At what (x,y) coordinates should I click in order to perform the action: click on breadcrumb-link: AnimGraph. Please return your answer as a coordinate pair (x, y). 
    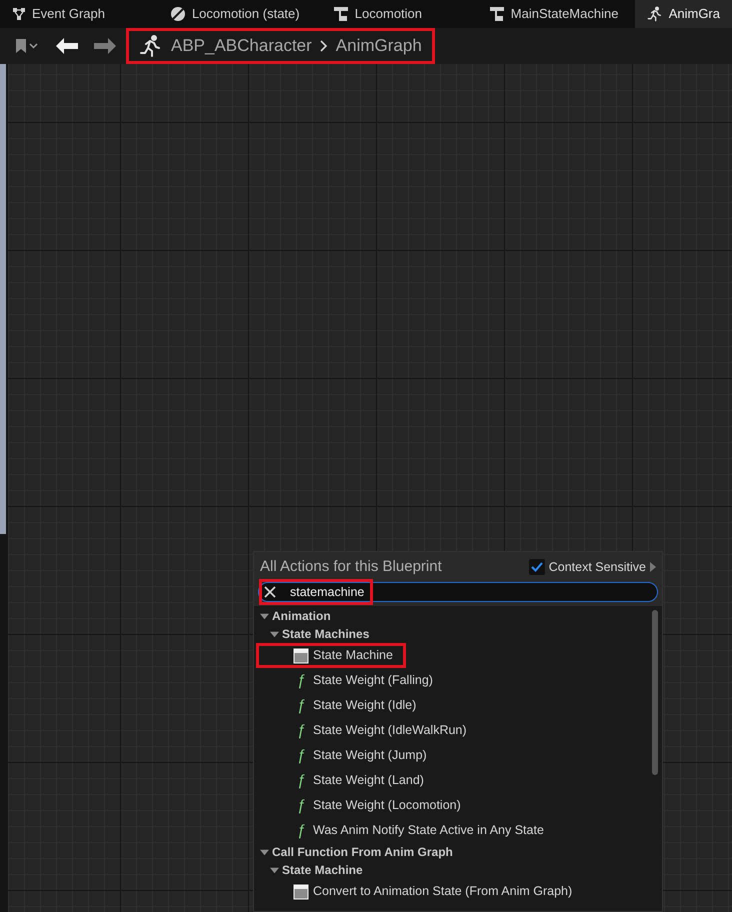
    Looking at the image, I should click on (379, 46).